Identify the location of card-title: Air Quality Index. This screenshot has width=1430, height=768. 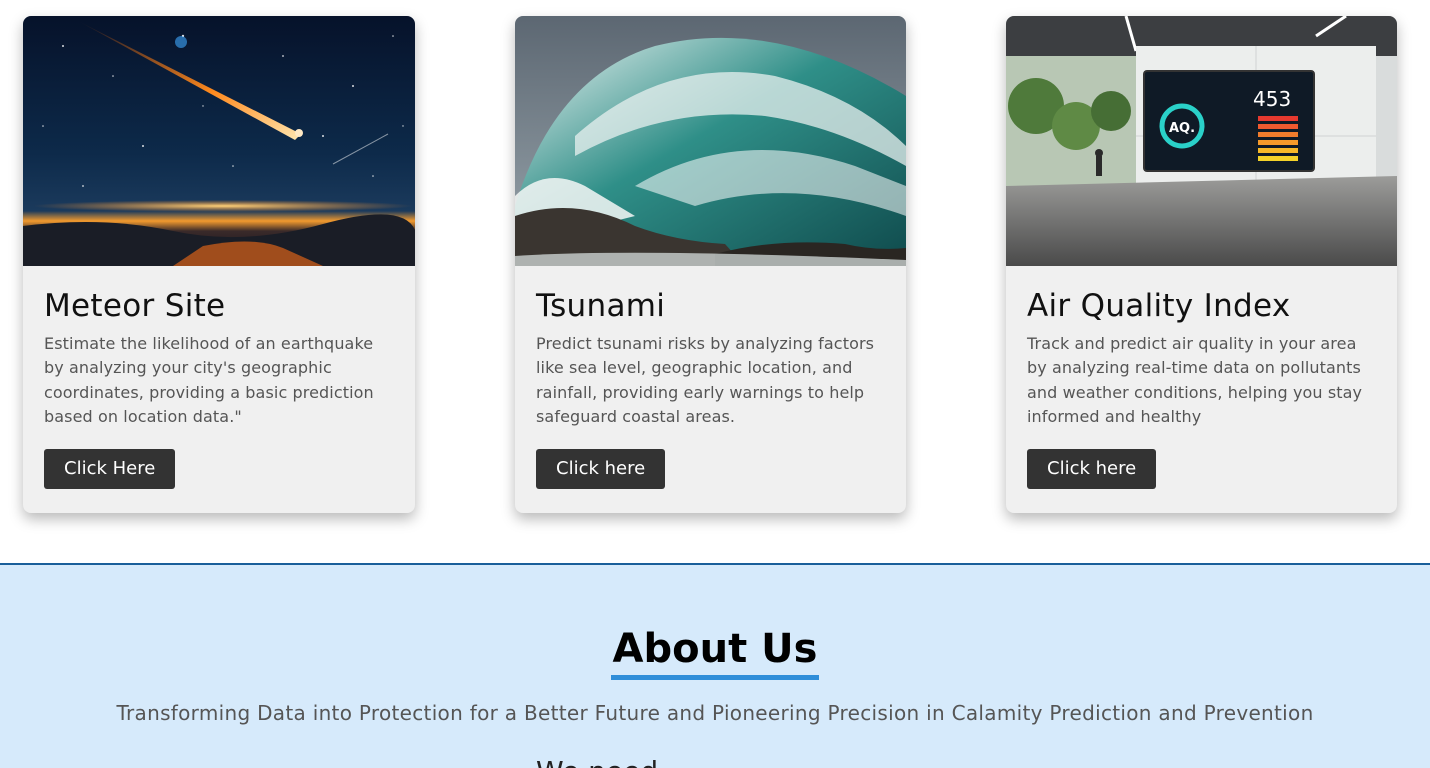
(1159, 306).